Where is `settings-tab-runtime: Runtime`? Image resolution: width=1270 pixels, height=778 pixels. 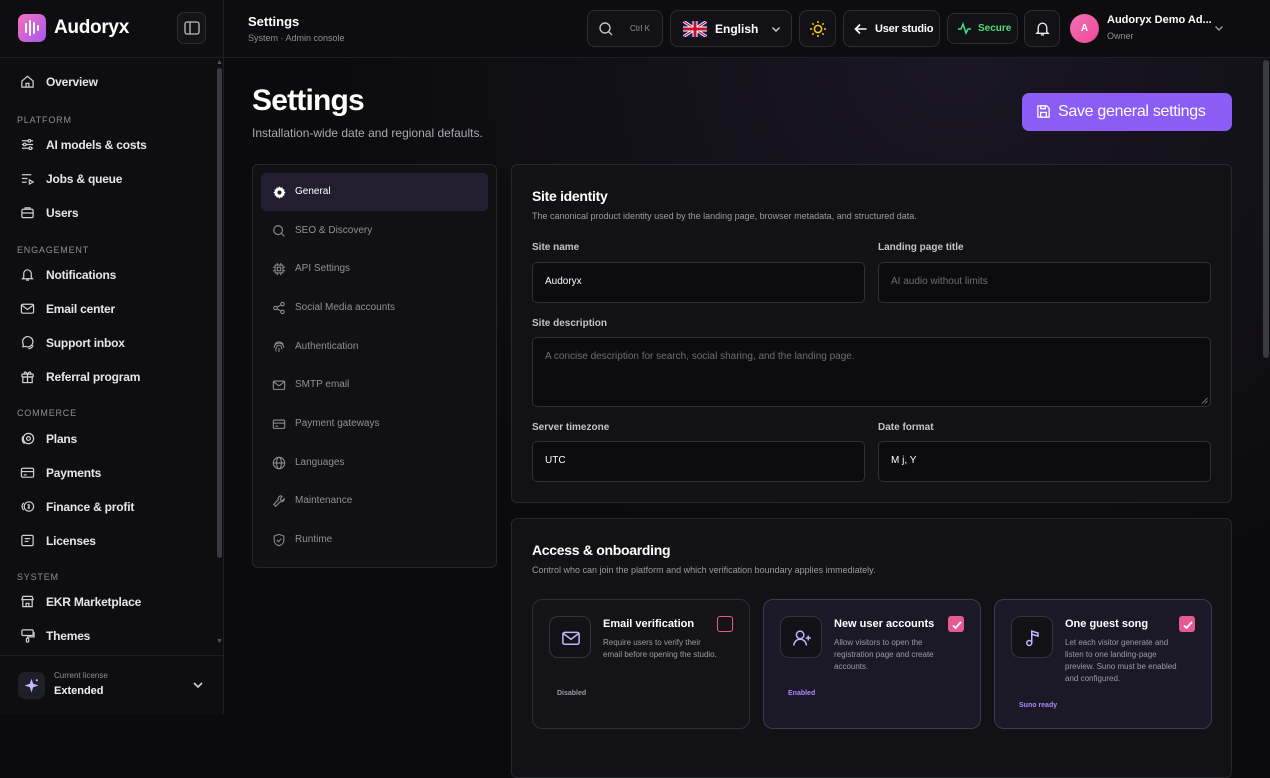 settings-tab-runtime: Runtime is located at coordinates (374, 540).